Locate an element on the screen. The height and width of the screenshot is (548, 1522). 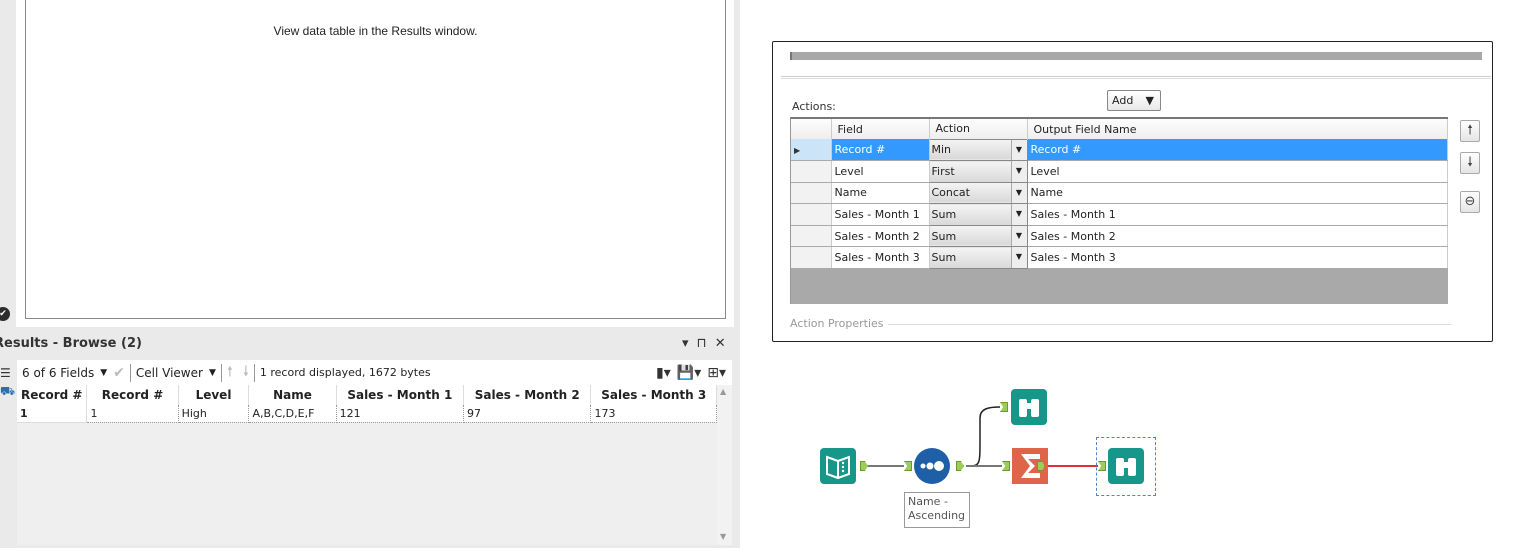
connection-sort-to-browse is located at coordinates (983, 436).